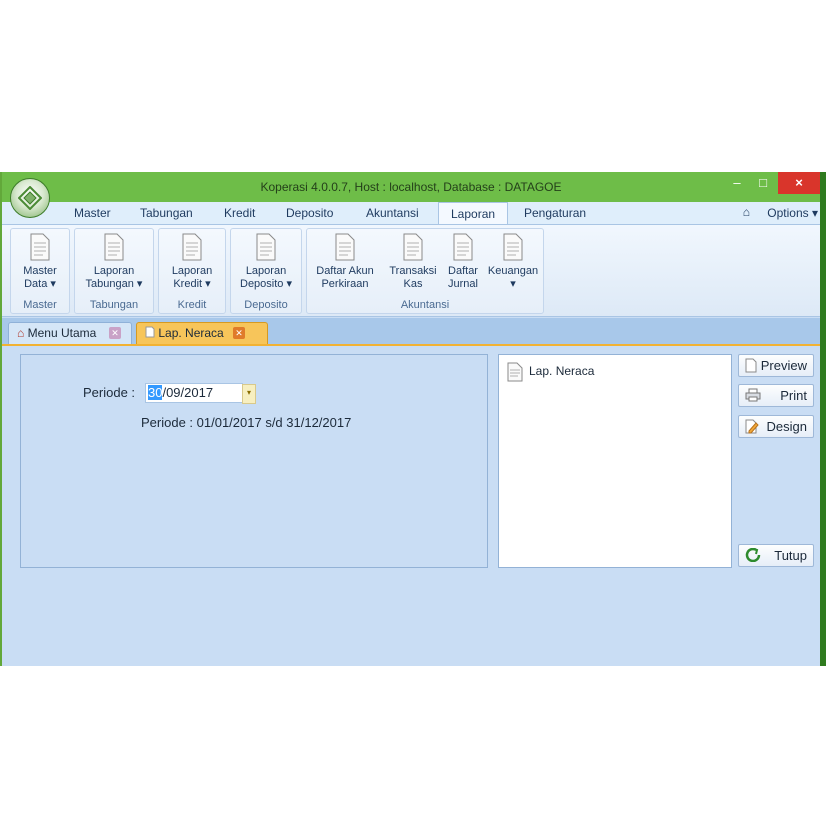 The width and height of the screenshot is (836, 836). I want to click on date-rest-part: /09/2017, so click(188, 392).